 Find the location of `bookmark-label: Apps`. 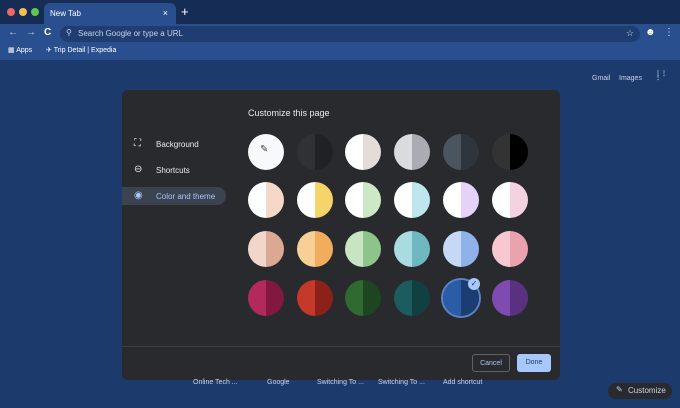

bookmark-label: Apps is located at coordinates (24, 50).